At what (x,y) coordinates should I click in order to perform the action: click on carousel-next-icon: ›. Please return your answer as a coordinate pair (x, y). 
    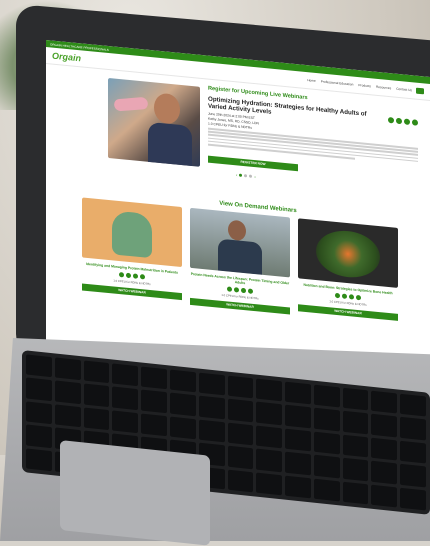
    Looking at the image, I should click on (254, 176).